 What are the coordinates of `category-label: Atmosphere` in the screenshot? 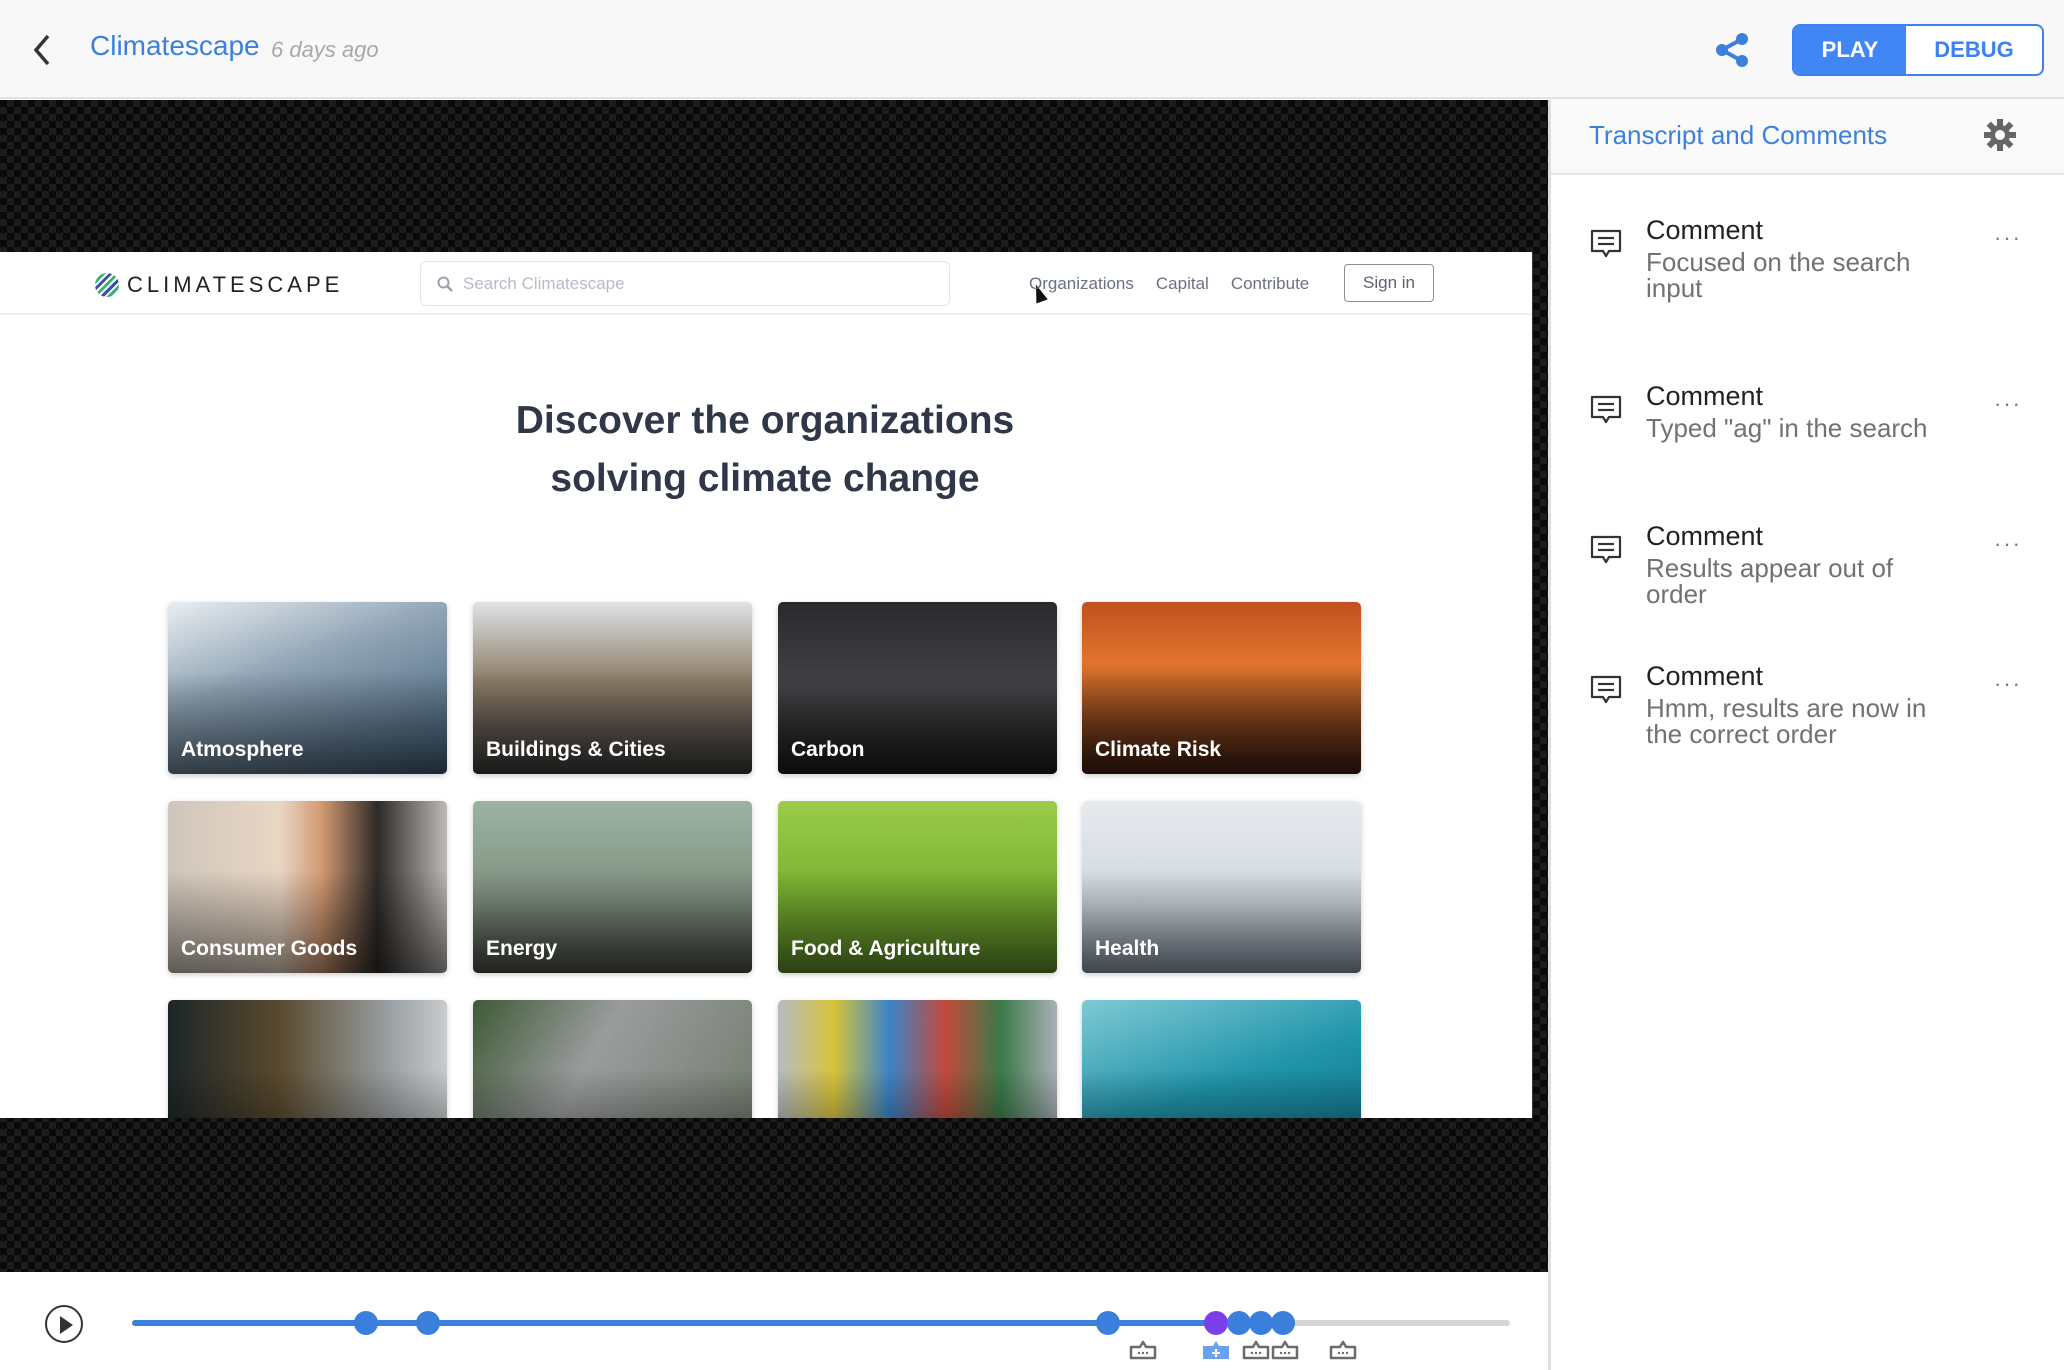 It's located at (242, 749).